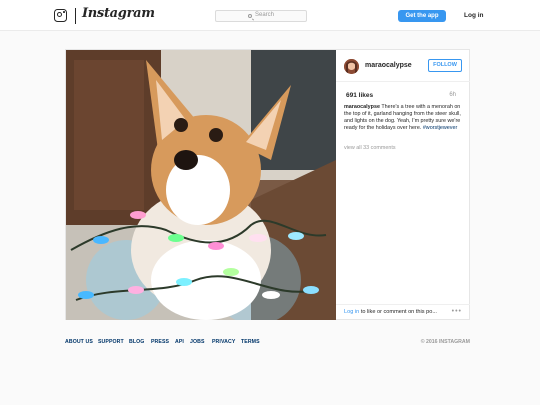 The image size is (540, 405). What do you see at coordinates (265, 15) in the screenshot?
I see `search-placeholder: Search` at bounding box center [265, 15].